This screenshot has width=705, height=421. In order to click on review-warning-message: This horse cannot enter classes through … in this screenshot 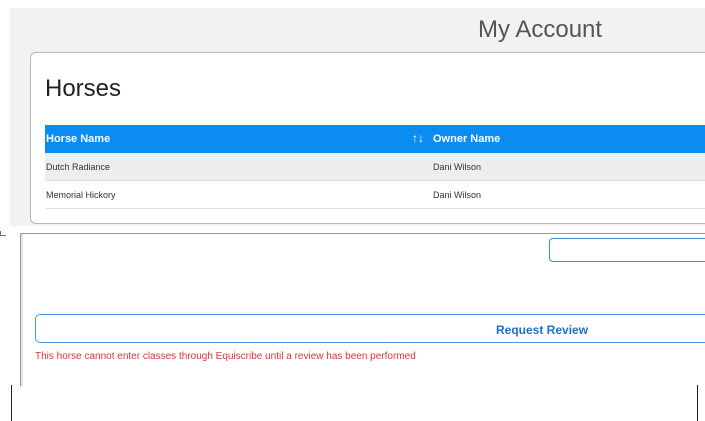, I will do `click(225, 356)`.